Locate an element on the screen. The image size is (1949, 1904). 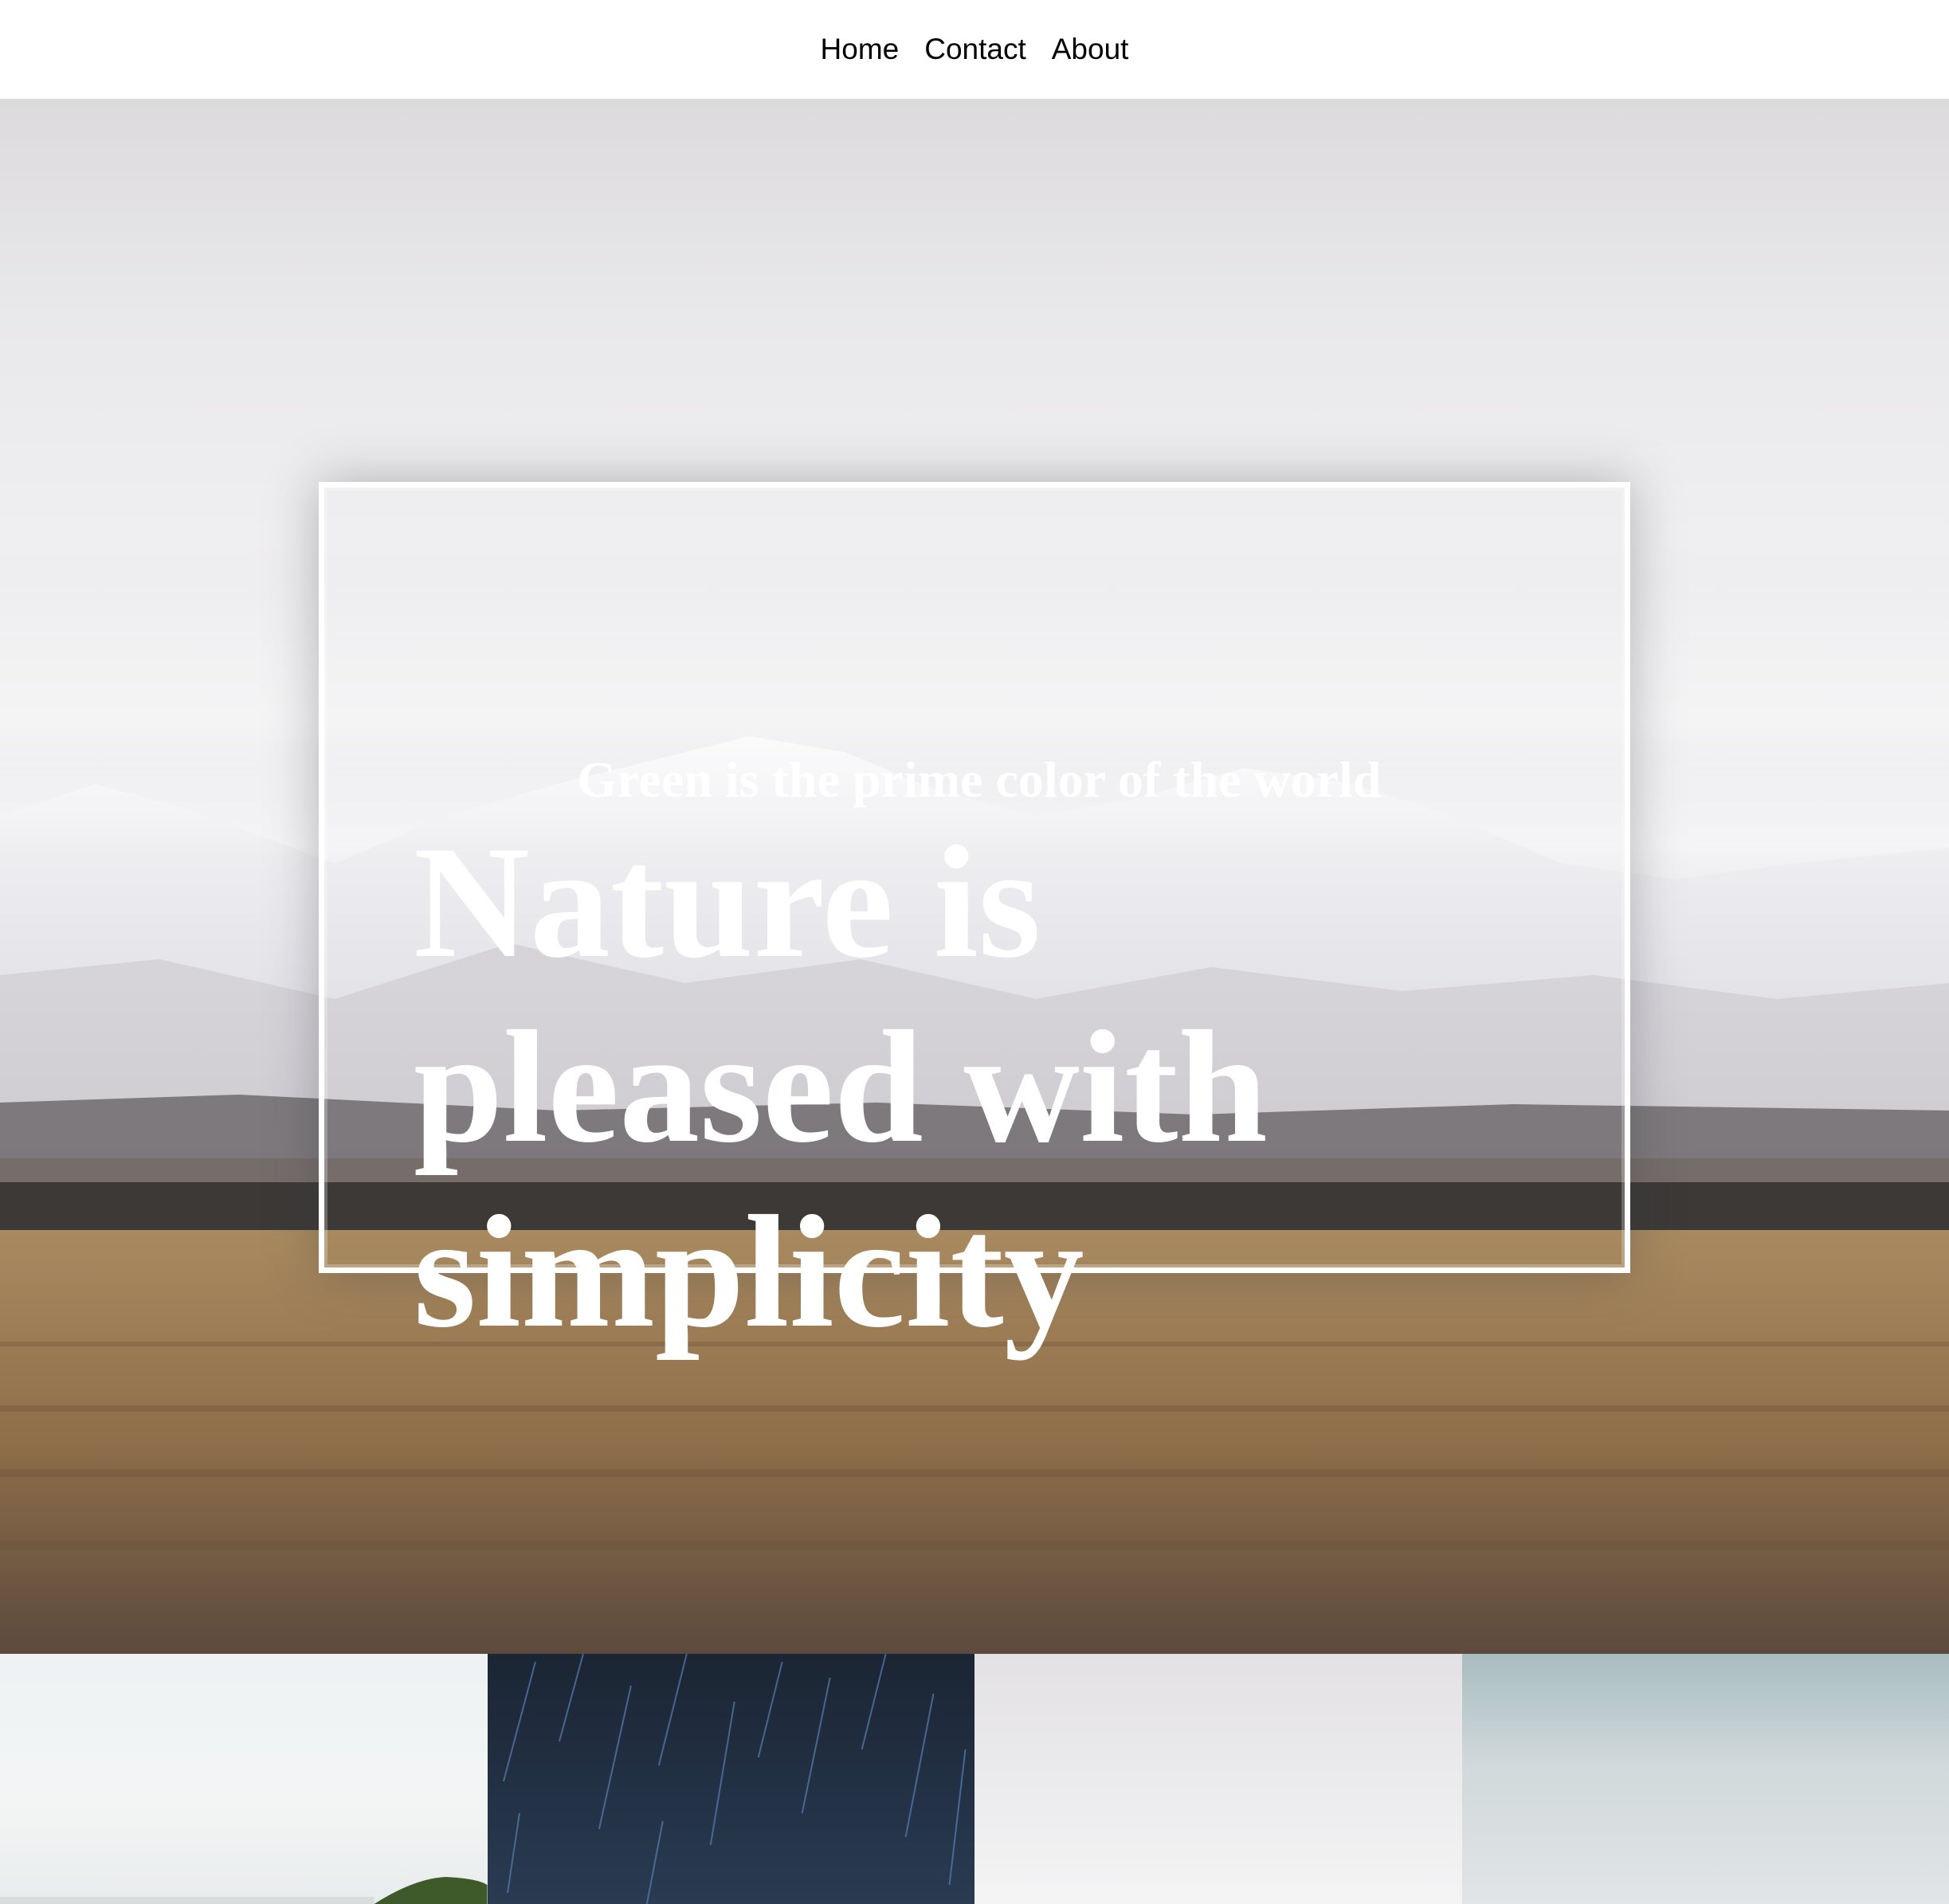
thumbnail-gallery is located at coordinates (974, 1779).